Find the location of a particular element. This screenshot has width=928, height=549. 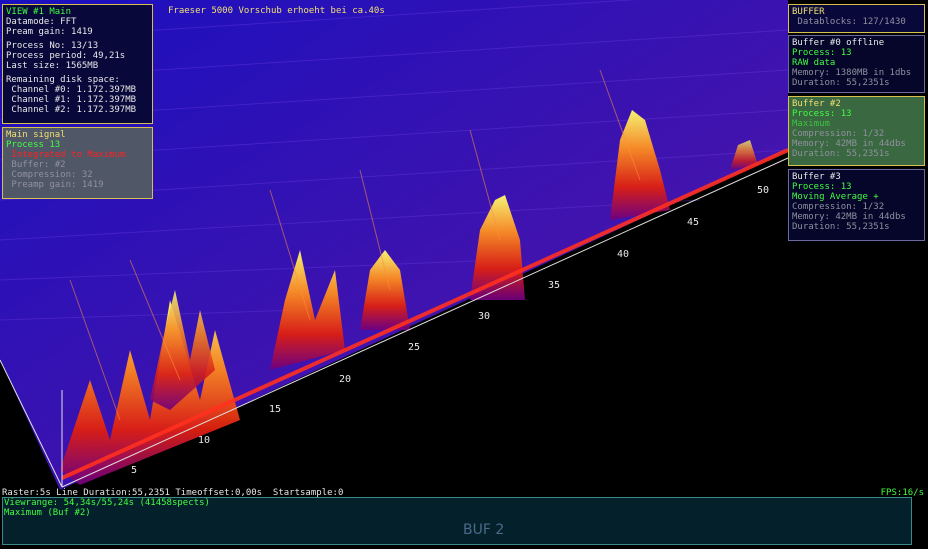

buffer-line: Memory: 1380MB in 1dbs is located at coordinates (852, 73).